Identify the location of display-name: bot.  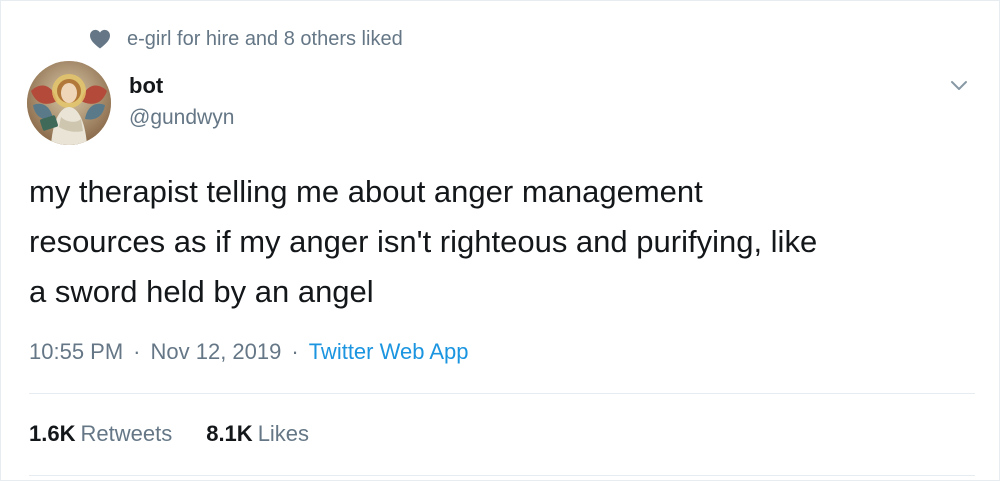
(181, 86).